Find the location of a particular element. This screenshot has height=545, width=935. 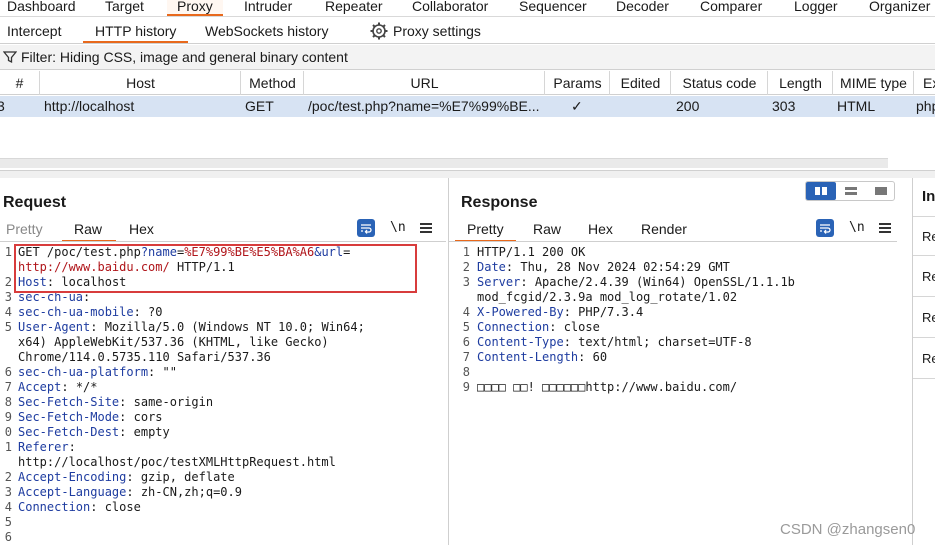

response-tab-hex: Hex is located at coordinates (600, 229).